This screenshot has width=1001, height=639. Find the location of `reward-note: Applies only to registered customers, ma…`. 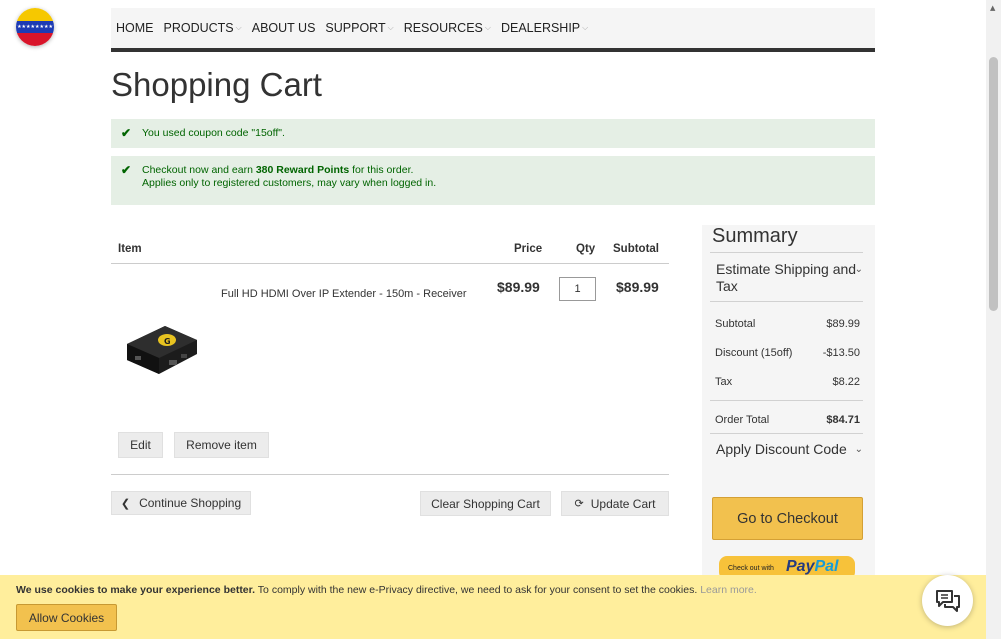

reward-note: Applies only to registered customers, ma… is located at coordinates (289, 183).